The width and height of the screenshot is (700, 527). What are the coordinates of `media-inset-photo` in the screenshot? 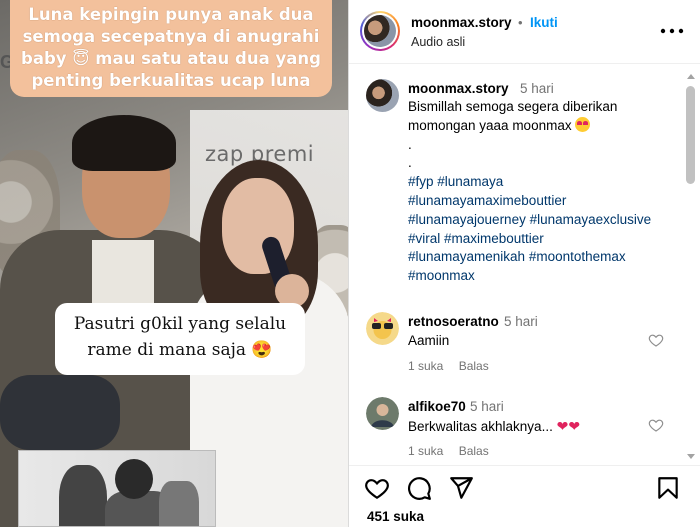 It's located at (117, 488).